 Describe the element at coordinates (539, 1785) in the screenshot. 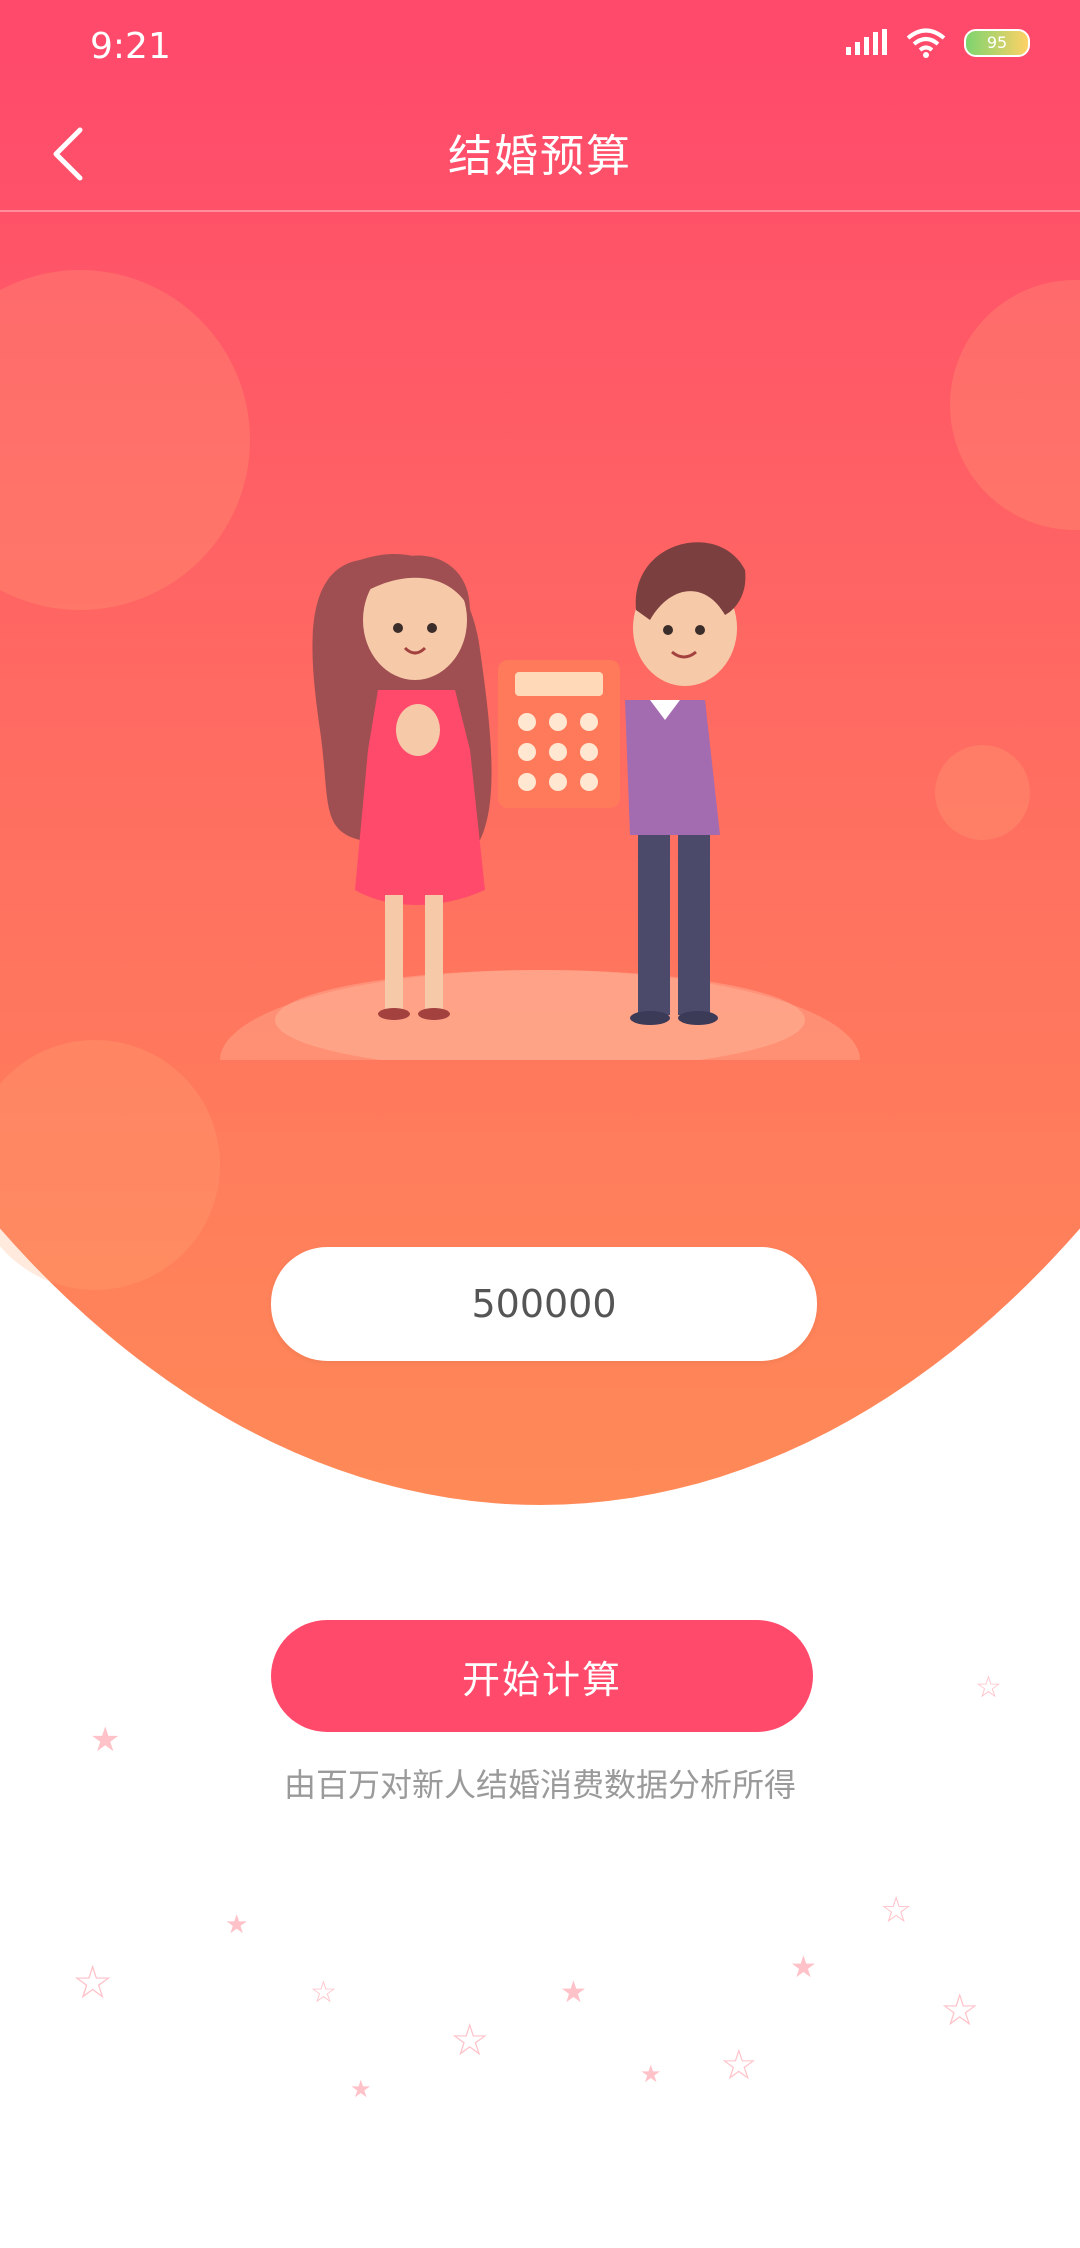

I see `data-source-note: 由百万对新人结婚消费数据分析所得` at that location.